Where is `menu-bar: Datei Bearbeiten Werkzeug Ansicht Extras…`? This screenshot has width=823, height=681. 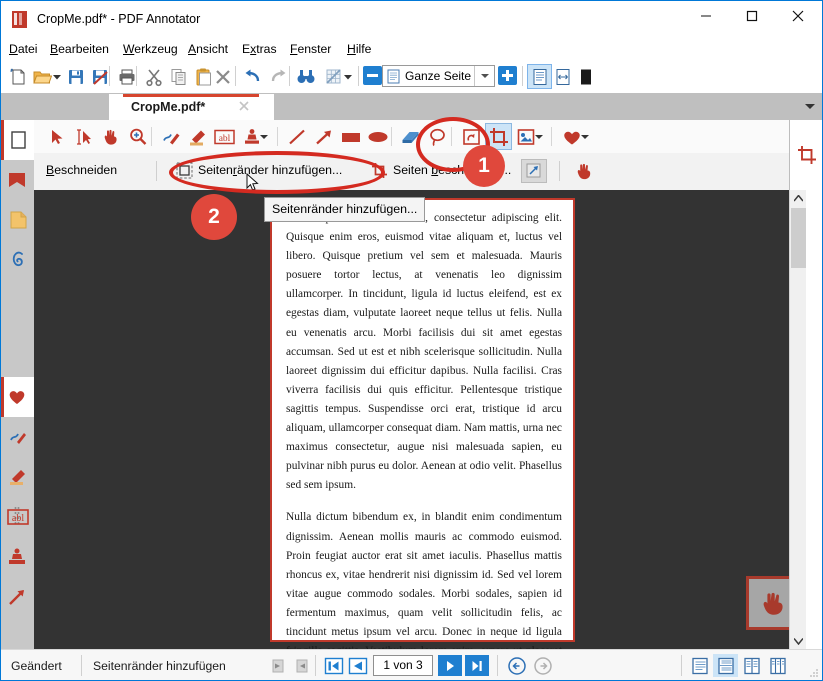 menu-bar: Datei Bearbeiten Werkzeug Ansicht Extras… is located at coordinates (411, 49).